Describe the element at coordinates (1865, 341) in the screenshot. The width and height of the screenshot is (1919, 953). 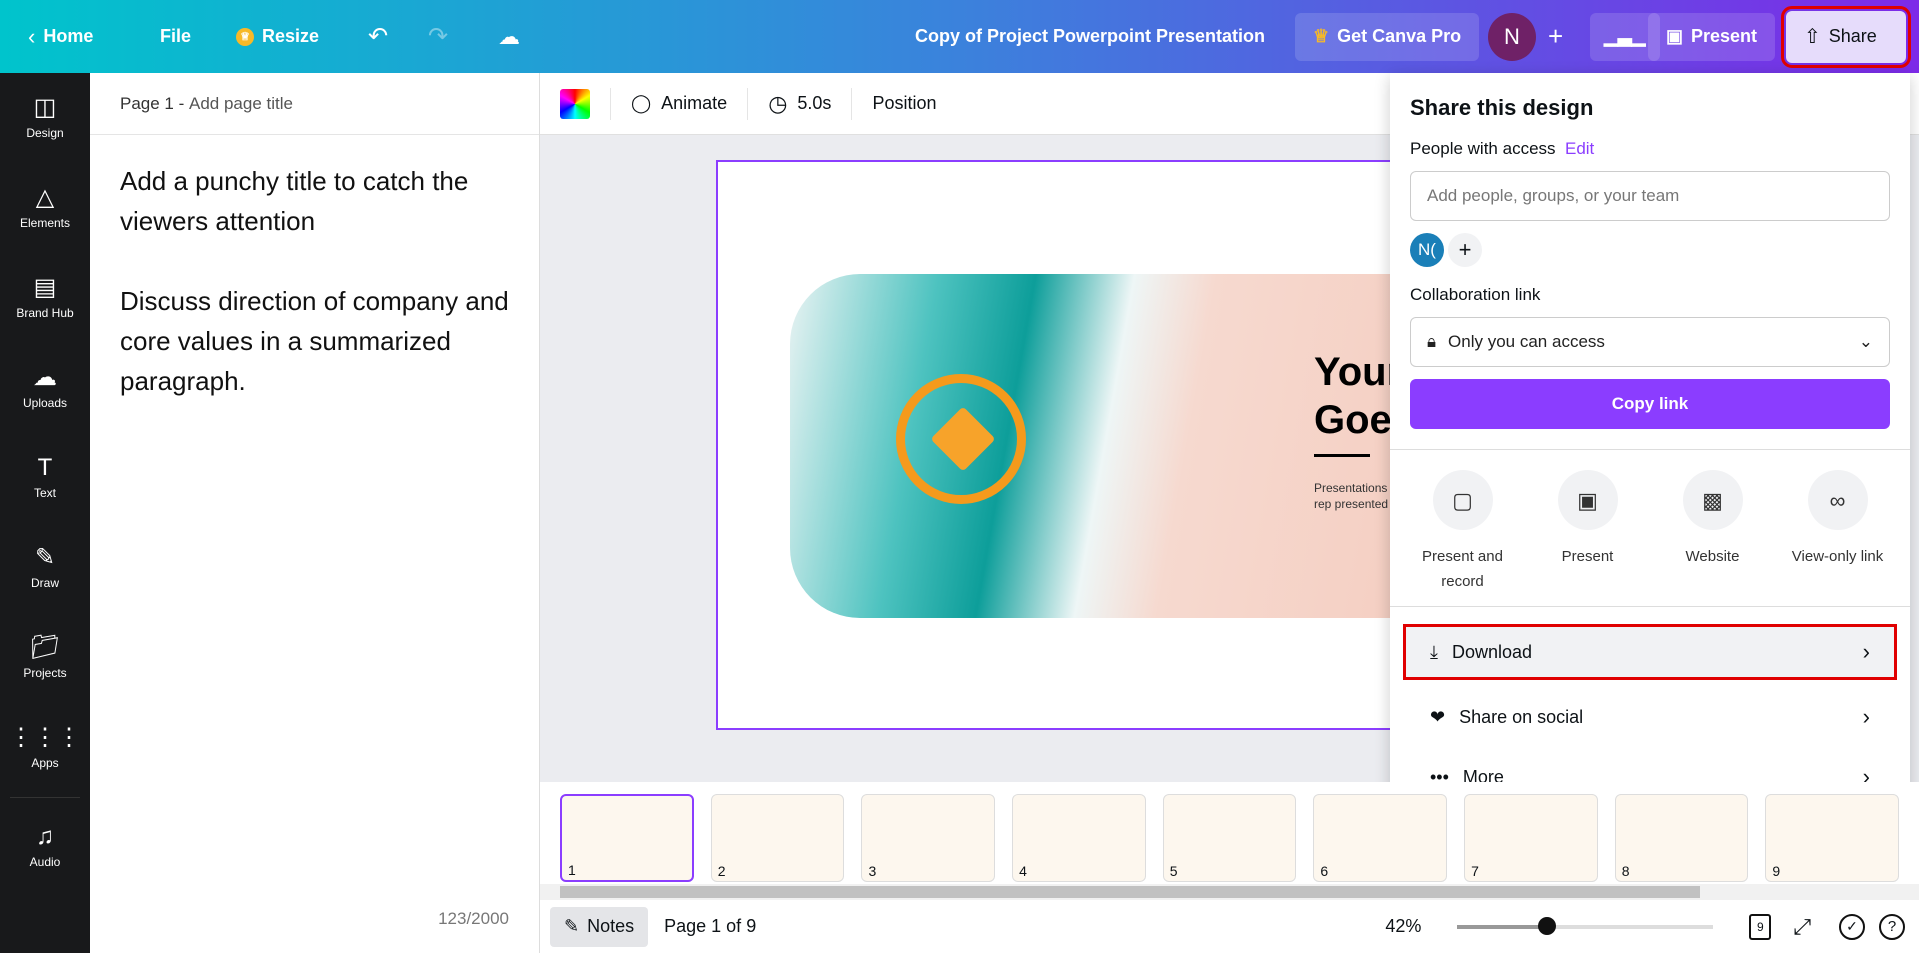
I see `chevron-down-icon: ⌄` at that location.